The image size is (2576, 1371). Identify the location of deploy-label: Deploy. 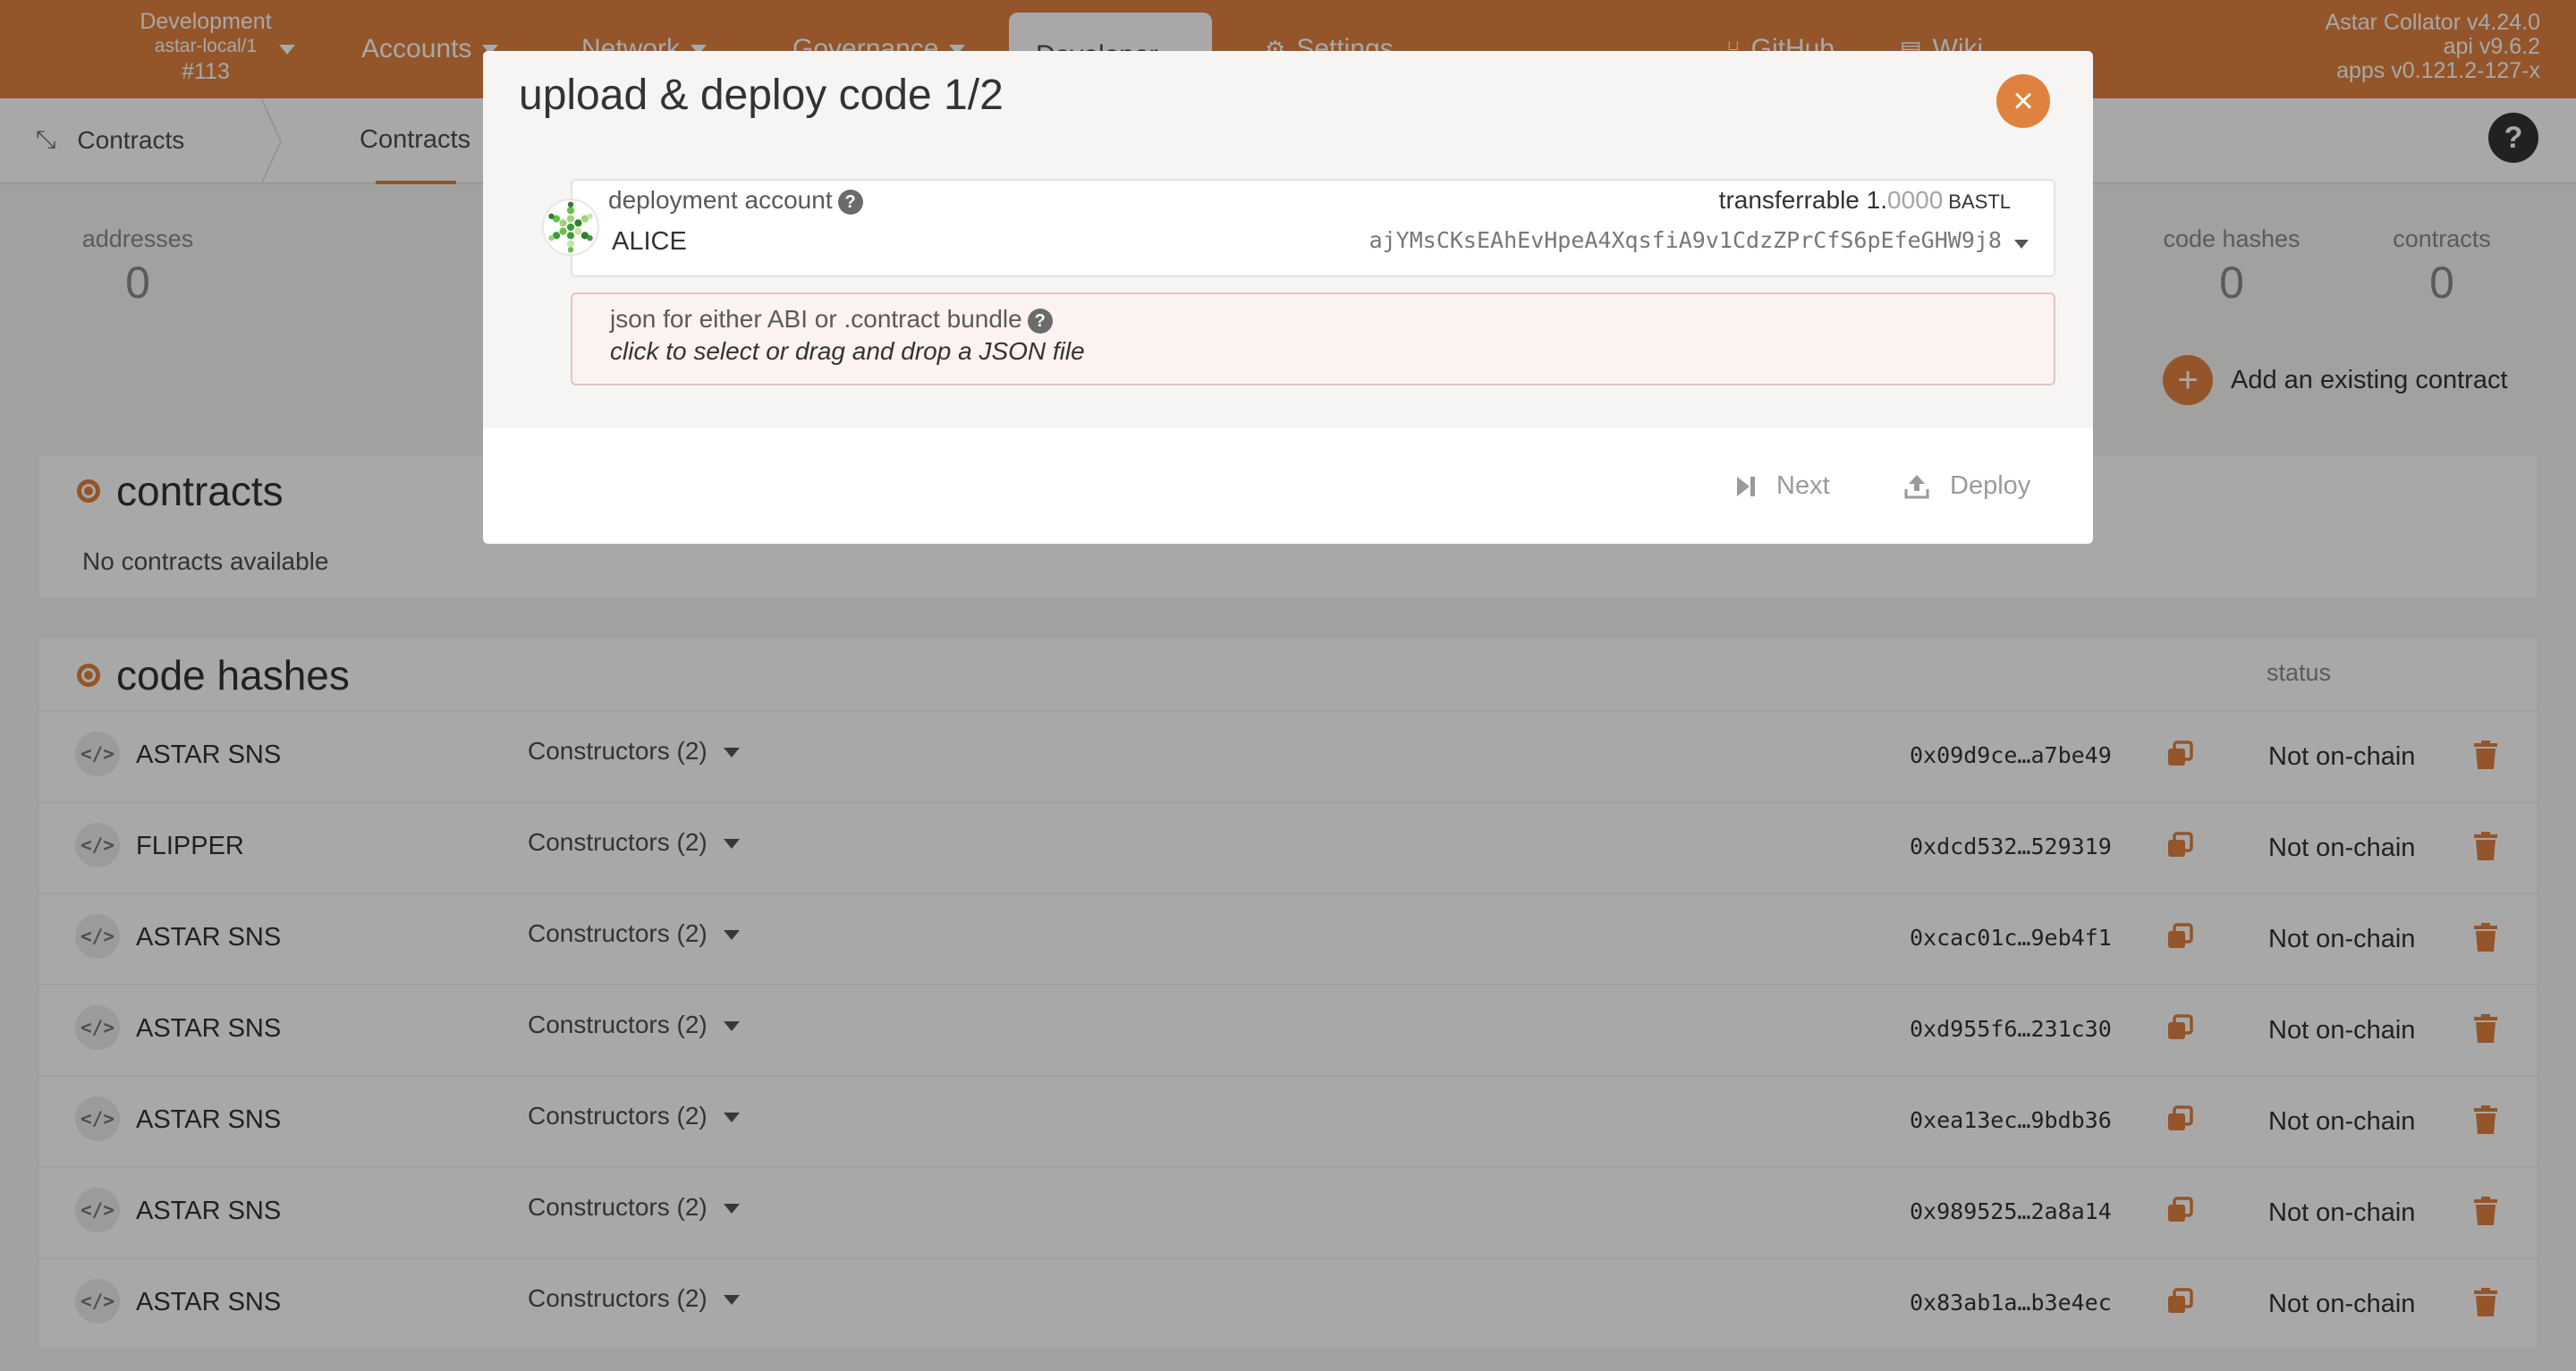
(1990, 485).